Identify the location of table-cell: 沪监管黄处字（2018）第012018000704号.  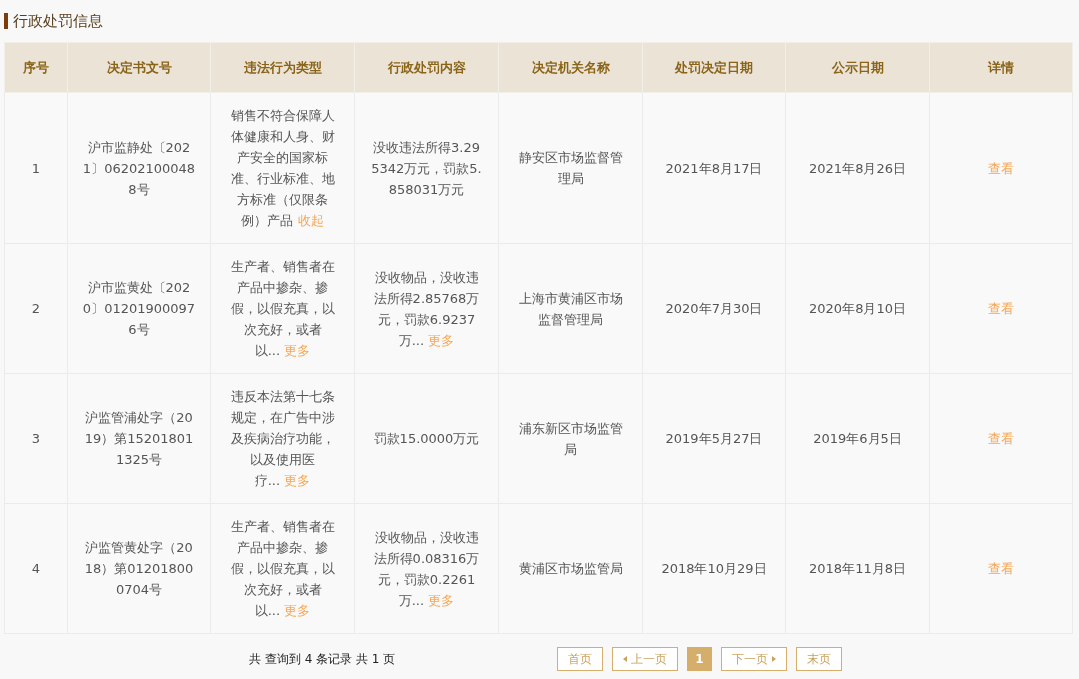
(139, 568).